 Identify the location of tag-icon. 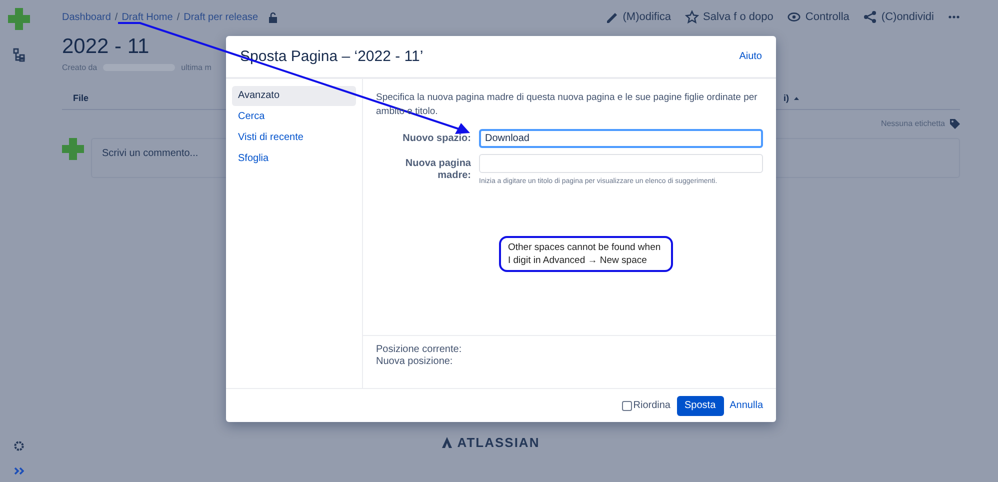
(954, 123).